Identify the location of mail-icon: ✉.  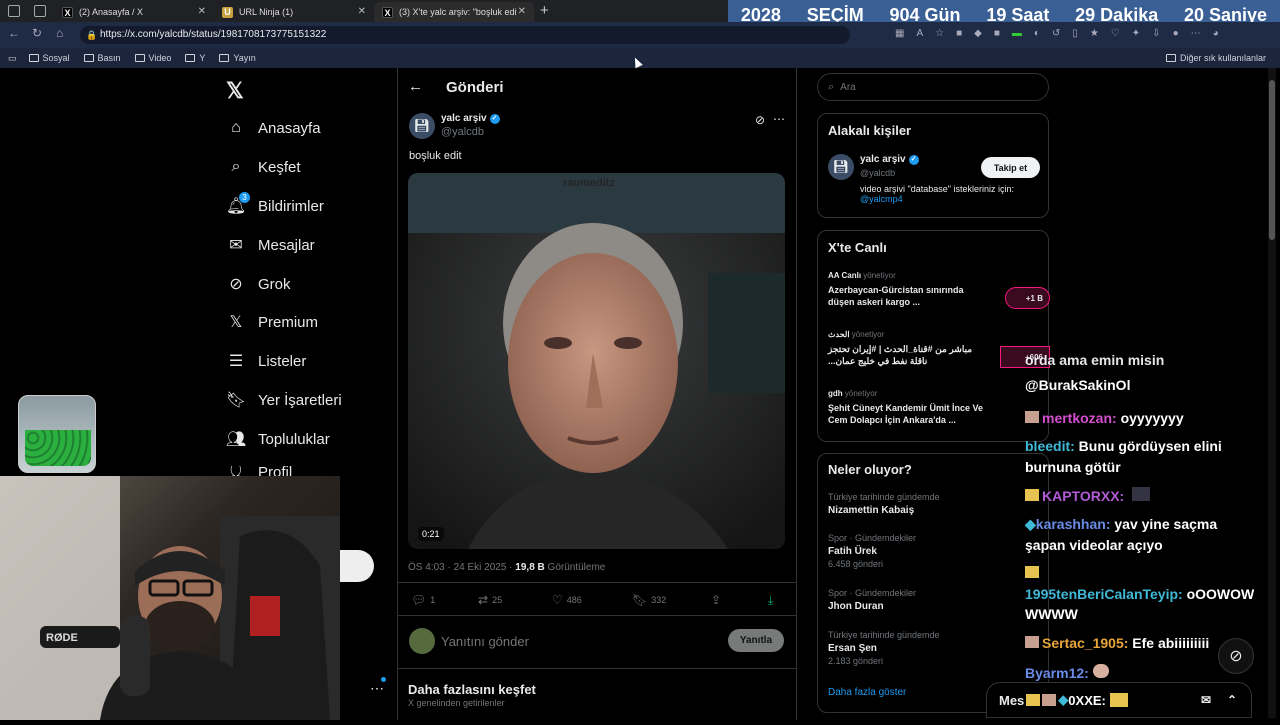
(236, 245).